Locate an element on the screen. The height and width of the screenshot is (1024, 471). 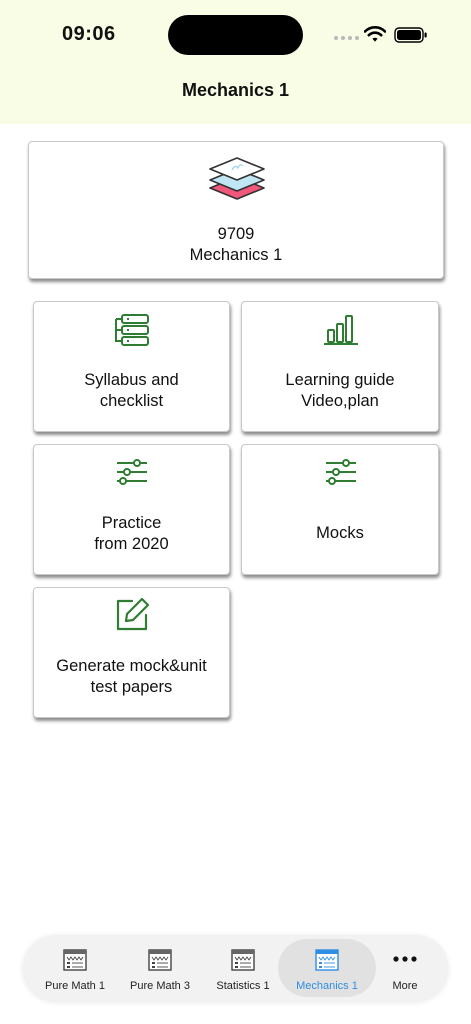
tab-statistics-1: Statistics 1 is located at coordinates (243, 968).